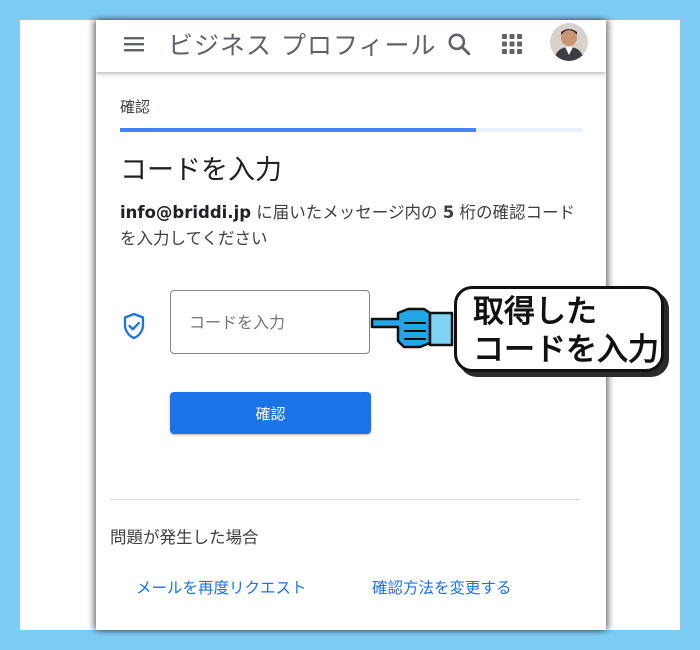  I want to click on apps-icon, so click(512, 44).